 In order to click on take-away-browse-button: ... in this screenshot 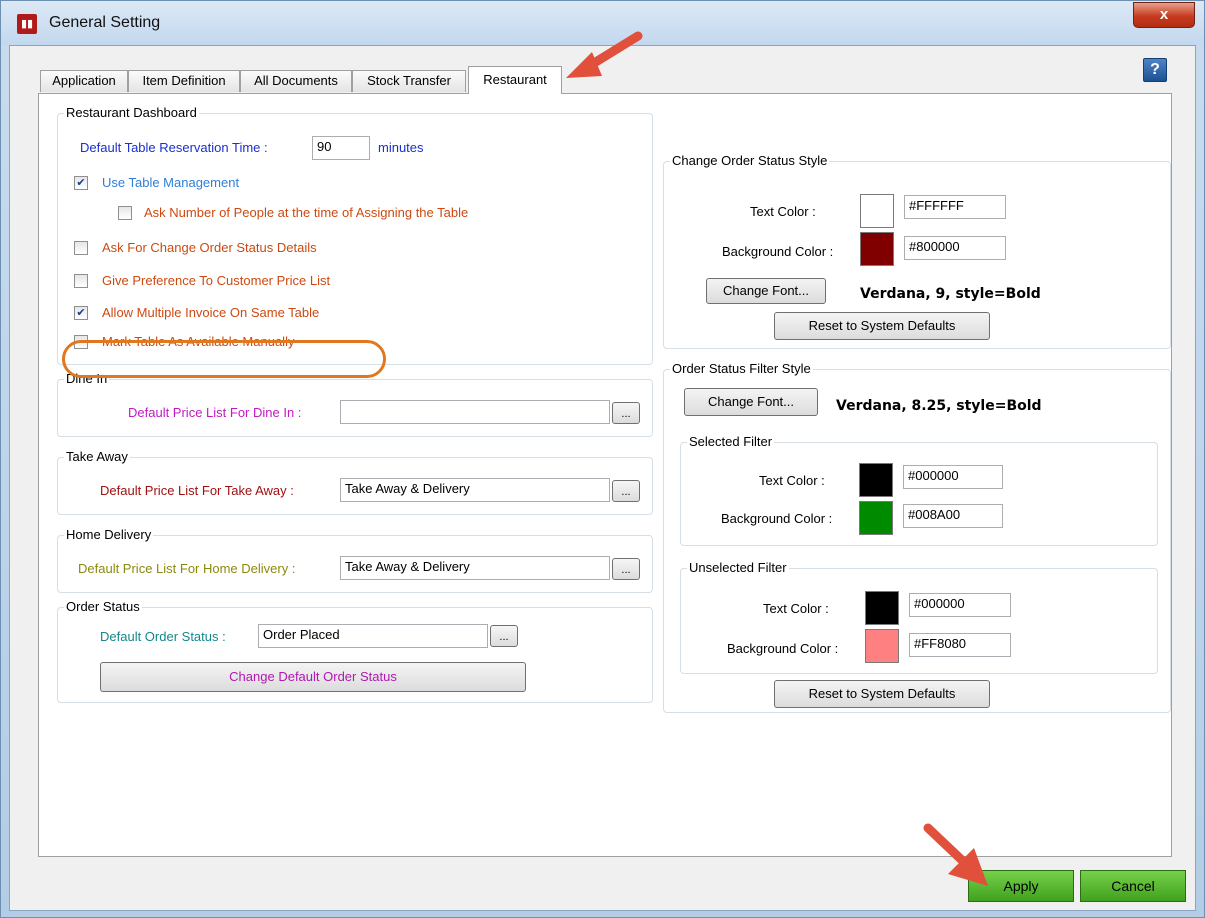, I will do `click(626, 491)`.